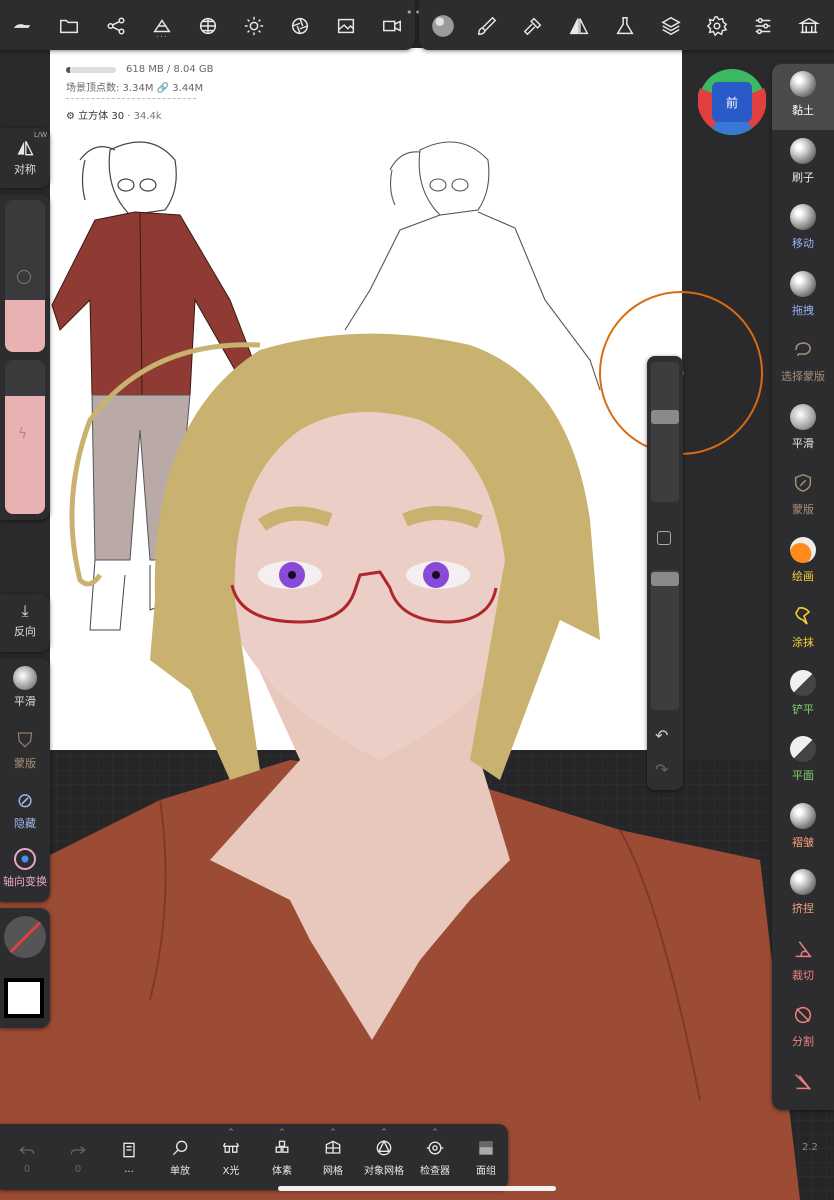 The height and width of the screenshot is (1200, 834). What do you see at coordinates (665, 417) in the screenshot?
I see `right-slider-1-handle` at bounding box center [665, 417].